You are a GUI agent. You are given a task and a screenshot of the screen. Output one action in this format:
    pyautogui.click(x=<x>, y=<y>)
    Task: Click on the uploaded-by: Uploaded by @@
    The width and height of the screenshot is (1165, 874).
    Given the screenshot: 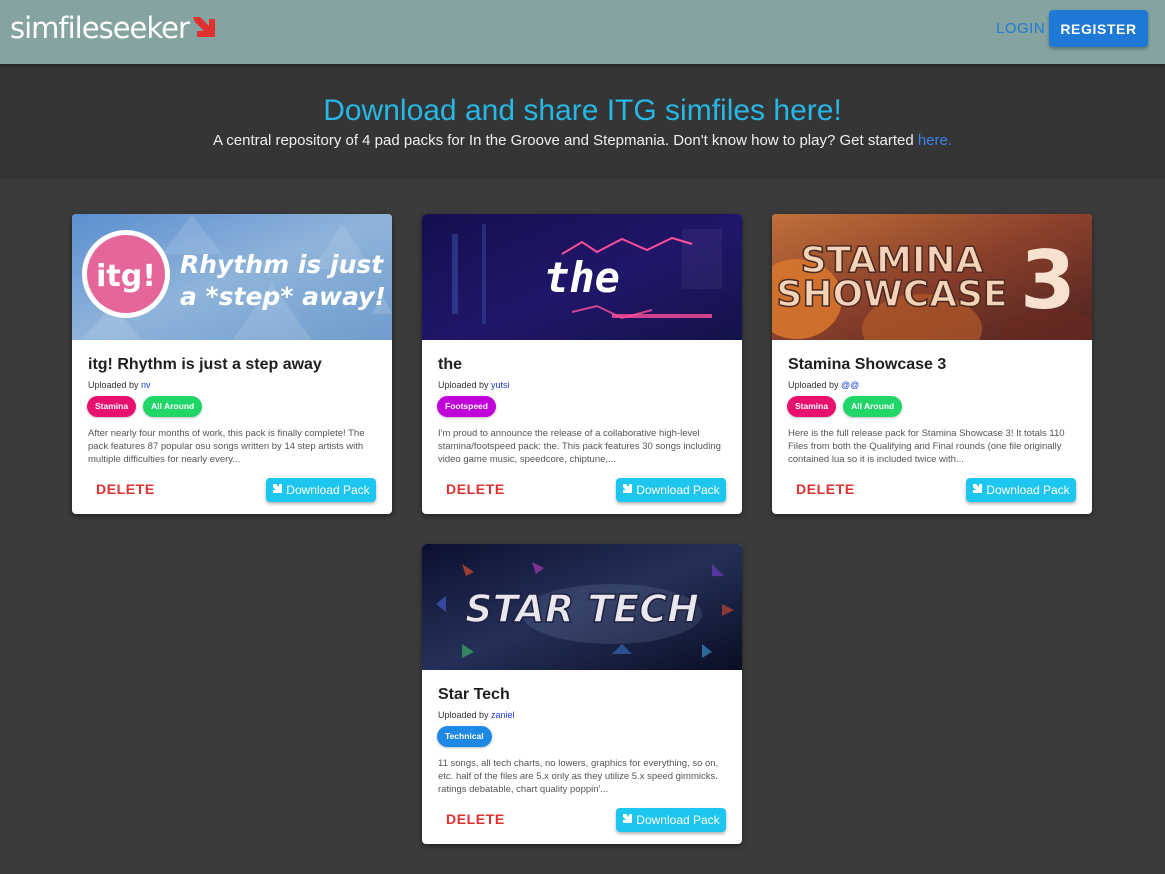 What is the action you would take?
    pyautogui.click(x=823, y=385)
    